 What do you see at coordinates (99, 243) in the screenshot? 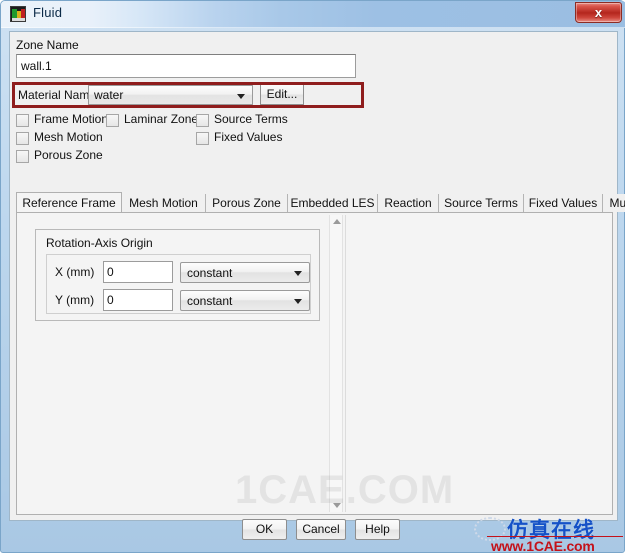
I see `rotation-axis-origin-title: Rotation-Axis Origin` at bounding box center [99, 243].